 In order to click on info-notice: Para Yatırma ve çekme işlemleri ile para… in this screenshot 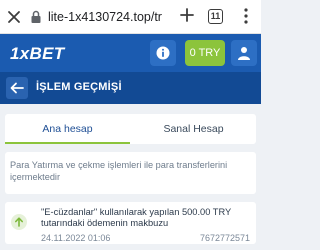, I will do `click(130, 173)`.